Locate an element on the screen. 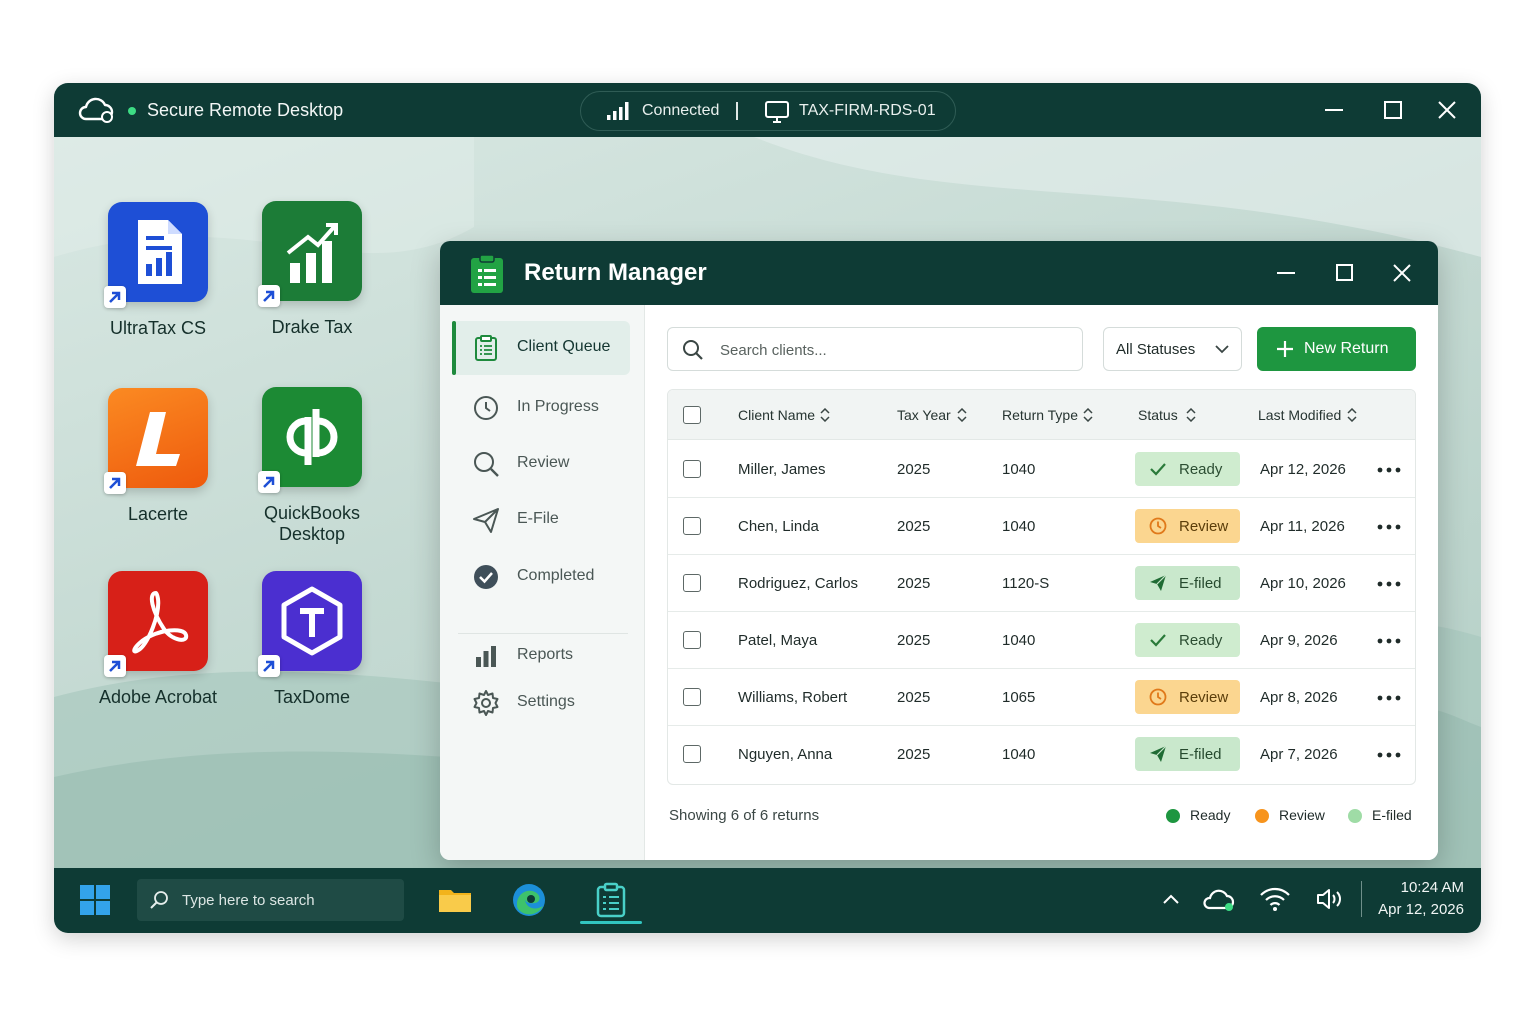  wifi-icon is located at coordinates (1275, 899).